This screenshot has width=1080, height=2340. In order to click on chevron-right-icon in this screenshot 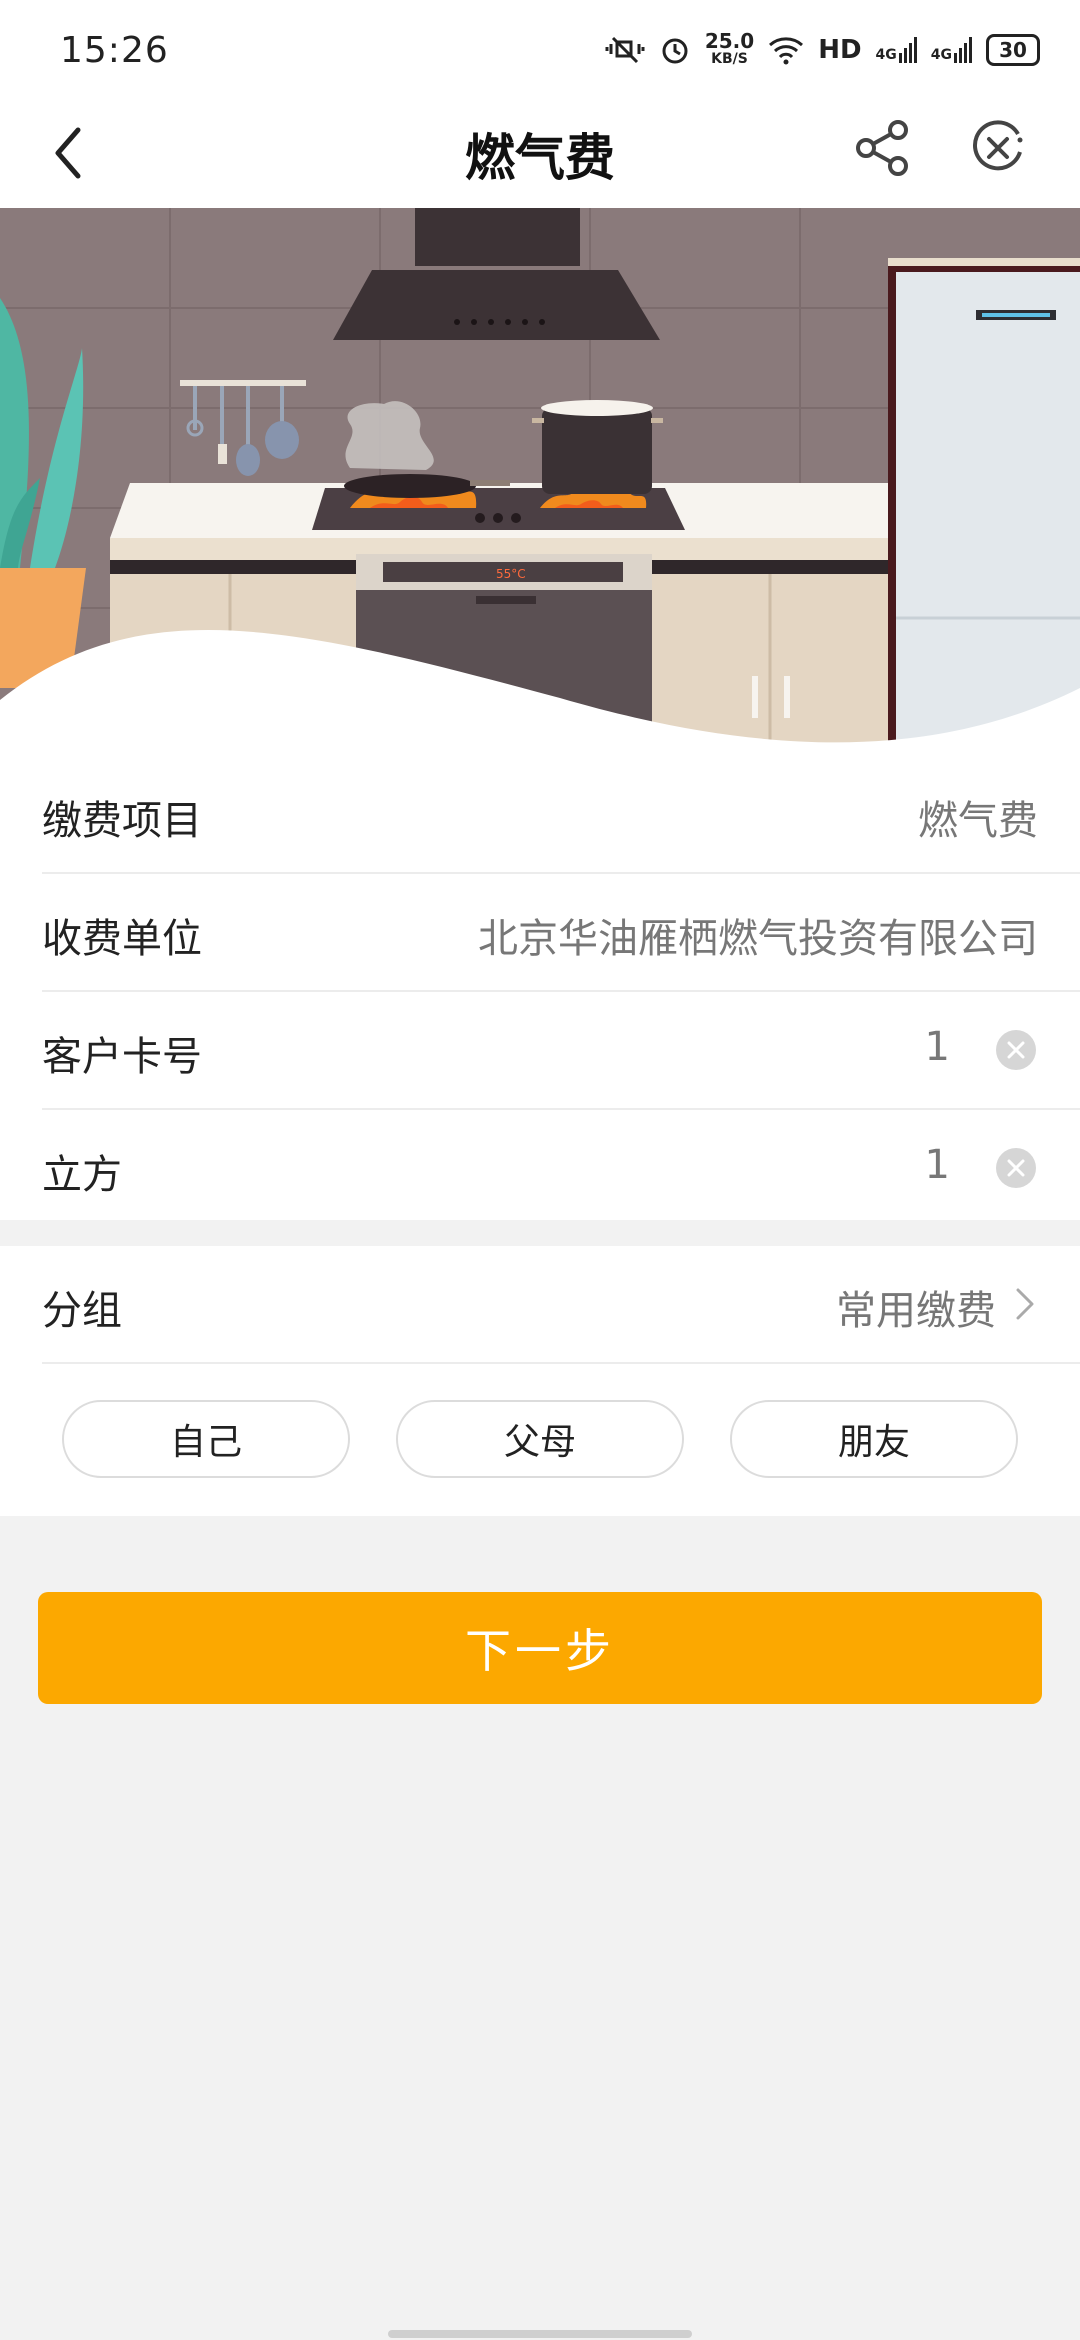, I will do `click(1025, 1304)`.